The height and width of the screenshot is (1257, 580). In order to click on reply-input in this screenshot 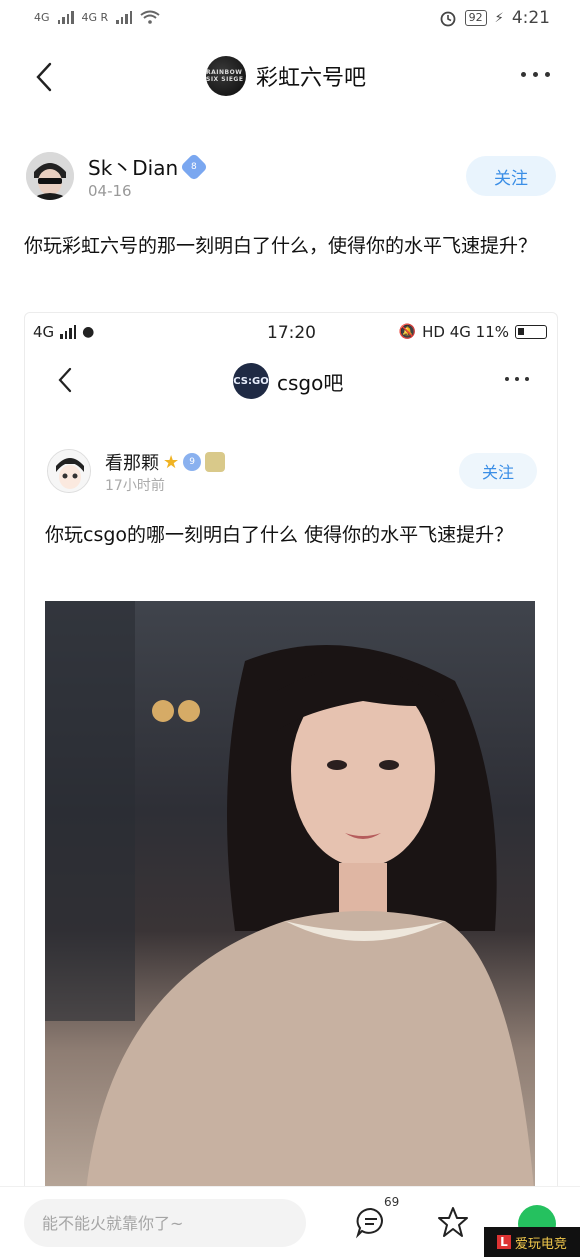, I will do `click(165, 1223)`.